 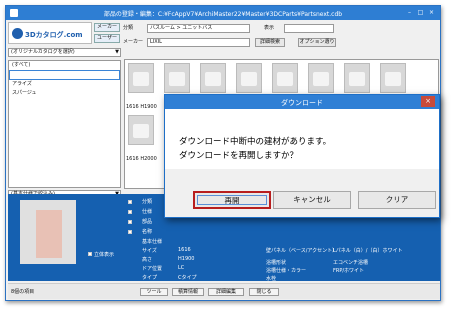 I want to click on spec-label: 壁パネル（ベース/アクセント）, so click(x=302, y=251).